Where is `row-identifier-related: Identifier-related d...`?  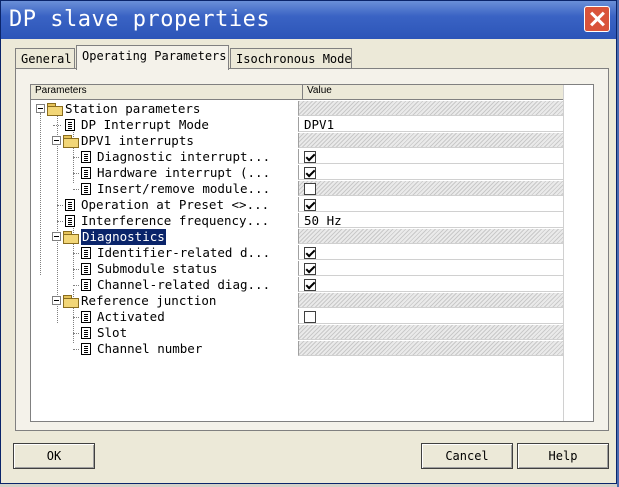
row-identifier-related: Identifier-related d... is located at coordinates (297, 253).